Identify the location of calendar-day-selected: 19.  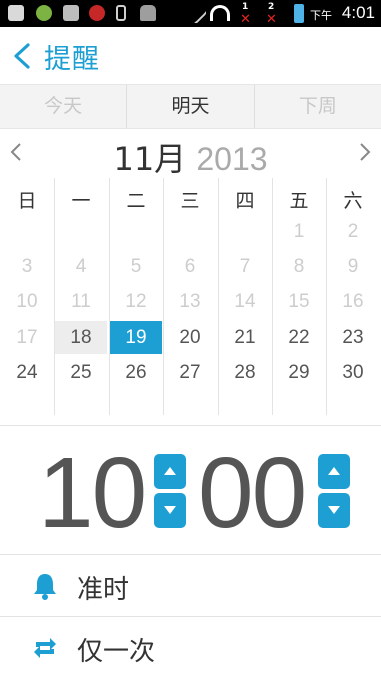
(136, 337).